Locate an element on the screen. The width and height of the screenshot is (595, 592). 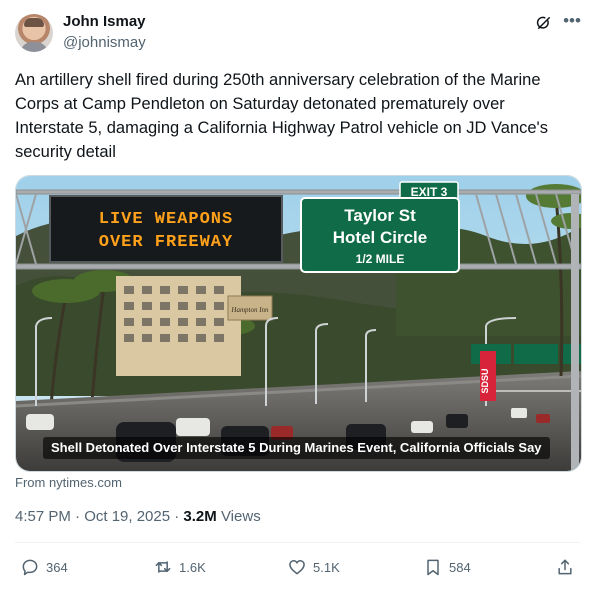
share-icon is located at coordinates (565, 567).